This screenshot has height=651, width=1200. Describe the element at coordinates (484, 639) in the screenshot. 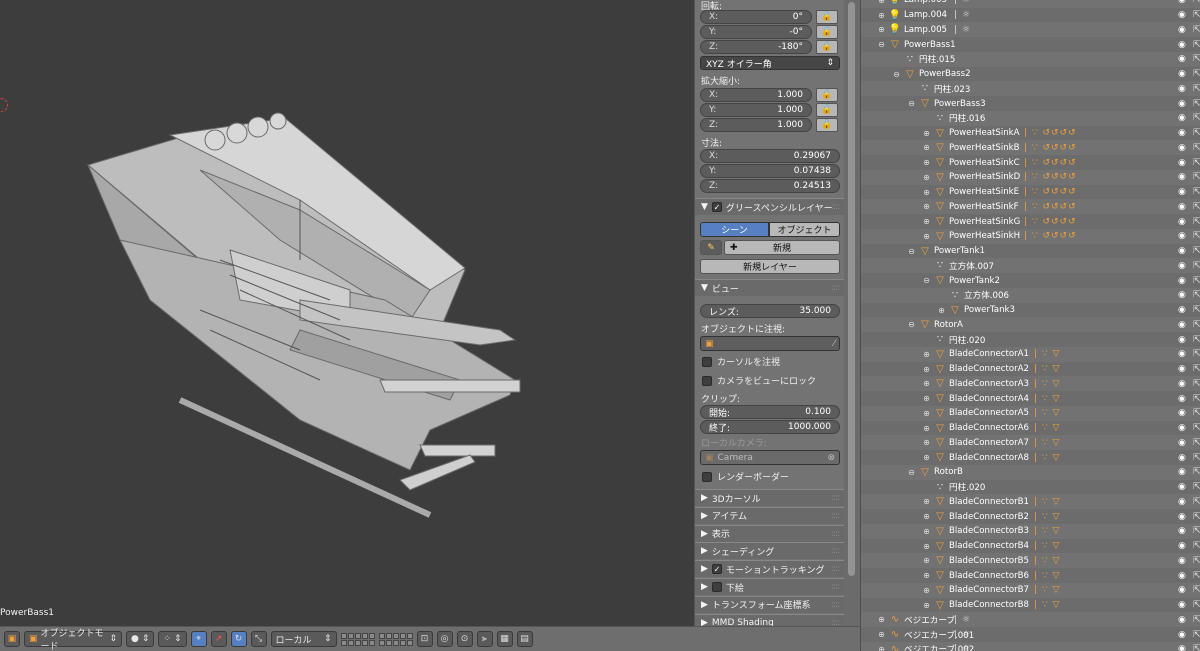

I see `snap-element-icon: ⫸` at that location.